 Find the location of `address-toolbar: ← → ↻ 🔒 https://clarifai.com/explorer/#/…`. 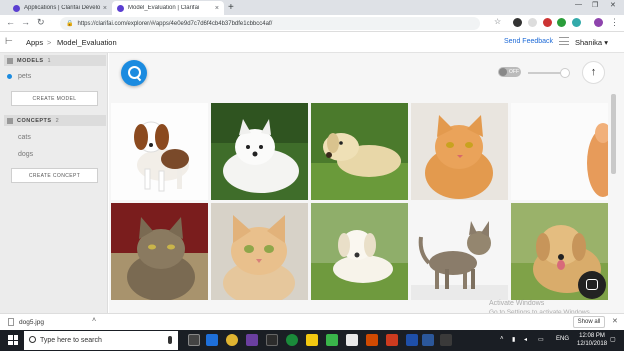

address-toolbar: ← → ↻ 🔒 https://clarifai.com/explorer/#/… is located at coordinates (312, 23).